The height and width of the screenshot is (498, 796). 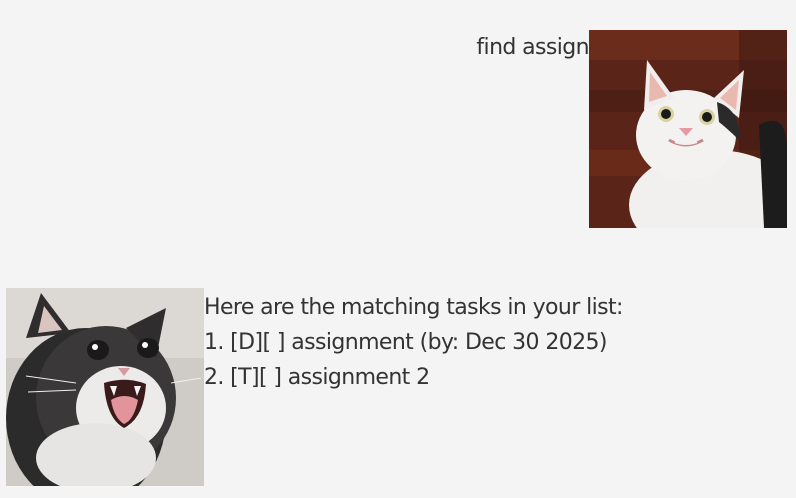 What do you see at coordinates (105, 387) in the screenshot?
I see `crying-cat-avatar-icon` at bounding box center [105, 387].